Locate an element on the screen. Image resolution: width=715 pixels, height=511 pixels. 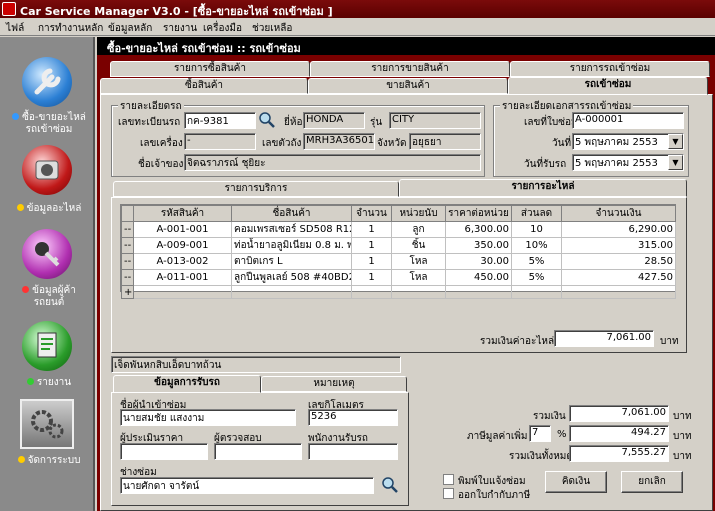
mechanic-field: นายศักดา จารัตน์ is located at coordinates (247, 485).